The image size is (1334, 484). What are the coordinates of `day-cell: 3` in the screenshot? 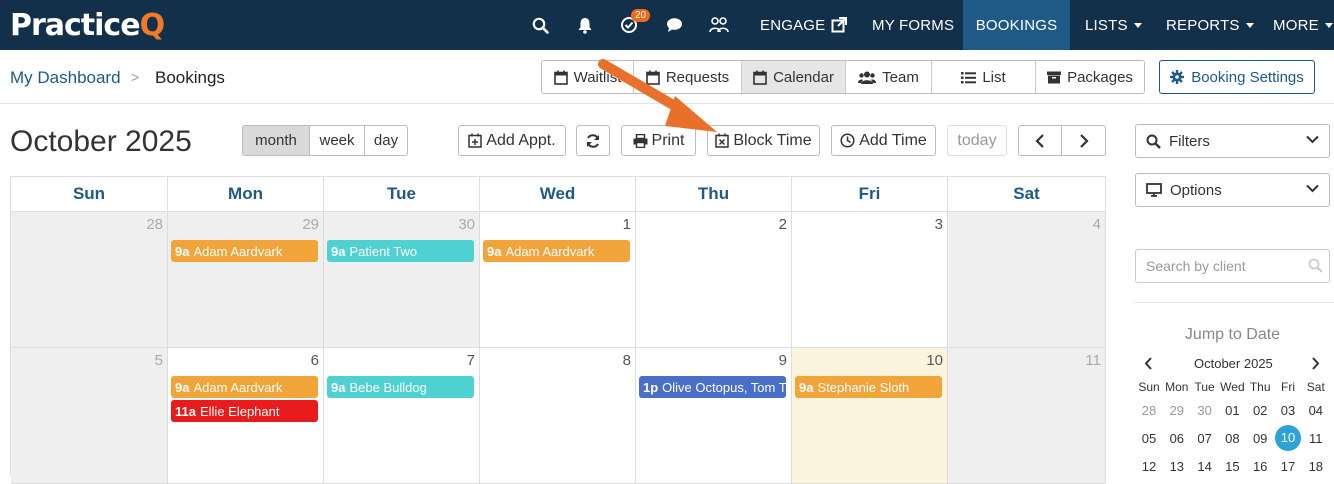 It's located at (870, 280).